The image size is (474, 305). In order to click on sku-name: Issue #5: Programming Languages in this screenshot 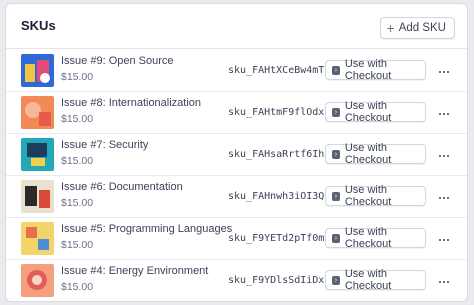, I will do `click(147, 229)`.